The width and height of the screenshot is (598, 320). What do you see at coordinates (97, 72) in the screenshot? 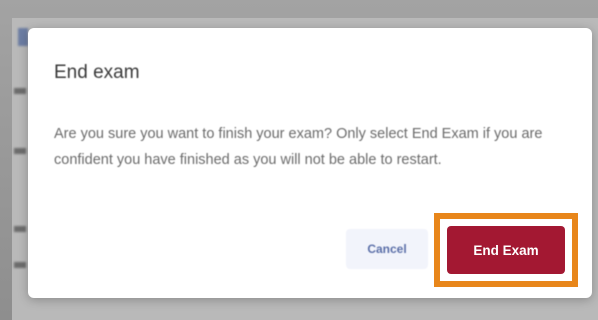
I see `dialog-title: End exam` at bounding box center [97, 72].